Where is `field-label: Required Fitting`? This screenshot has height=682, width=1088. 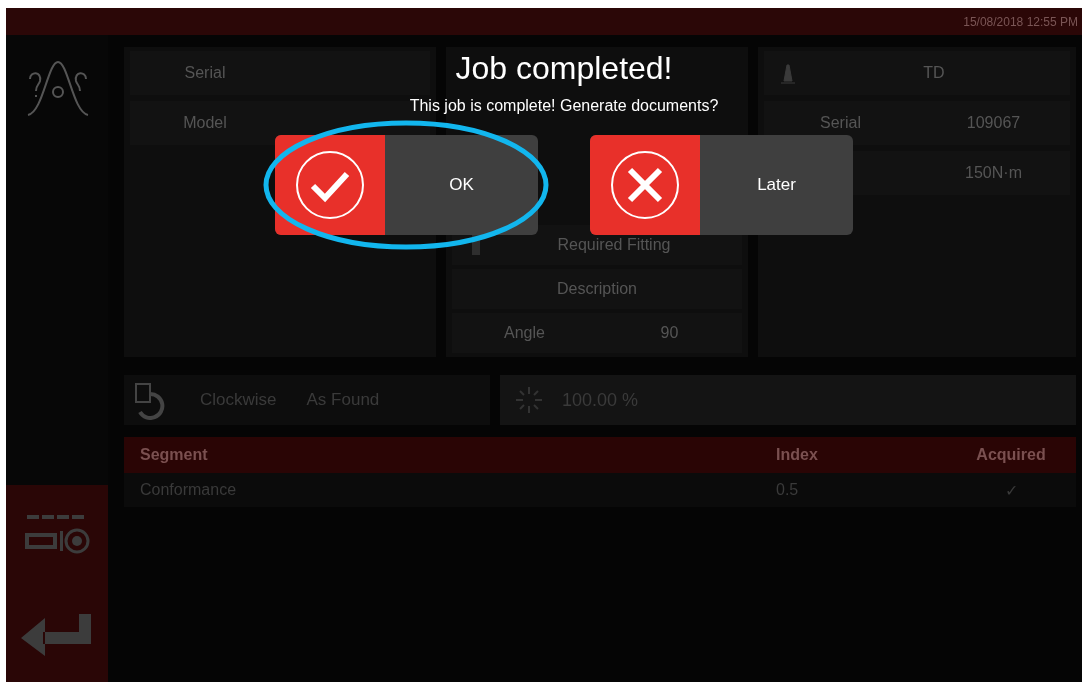 field-label: Required Fitting is located at coordinates (614, 245).